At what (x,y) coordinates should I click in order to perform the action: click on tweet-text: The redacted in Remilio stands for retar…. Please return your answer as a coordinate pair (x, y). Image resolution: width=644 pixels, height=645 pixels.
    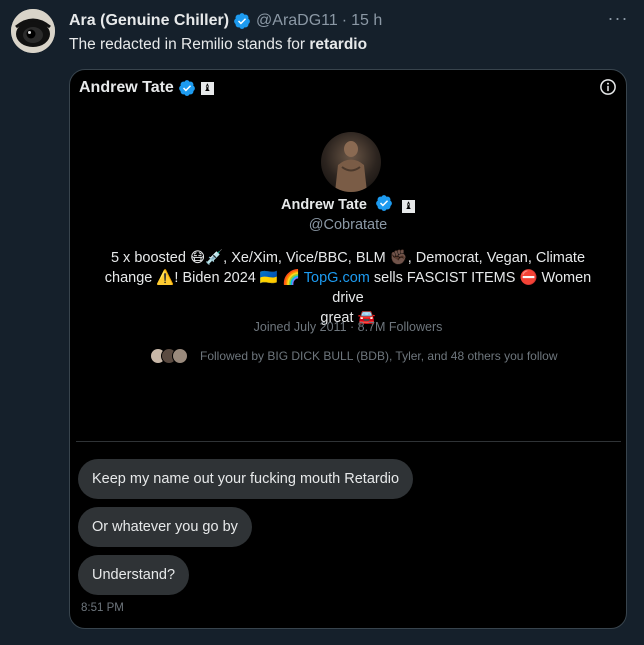
    Looking at the image, I should click on (218, 45).